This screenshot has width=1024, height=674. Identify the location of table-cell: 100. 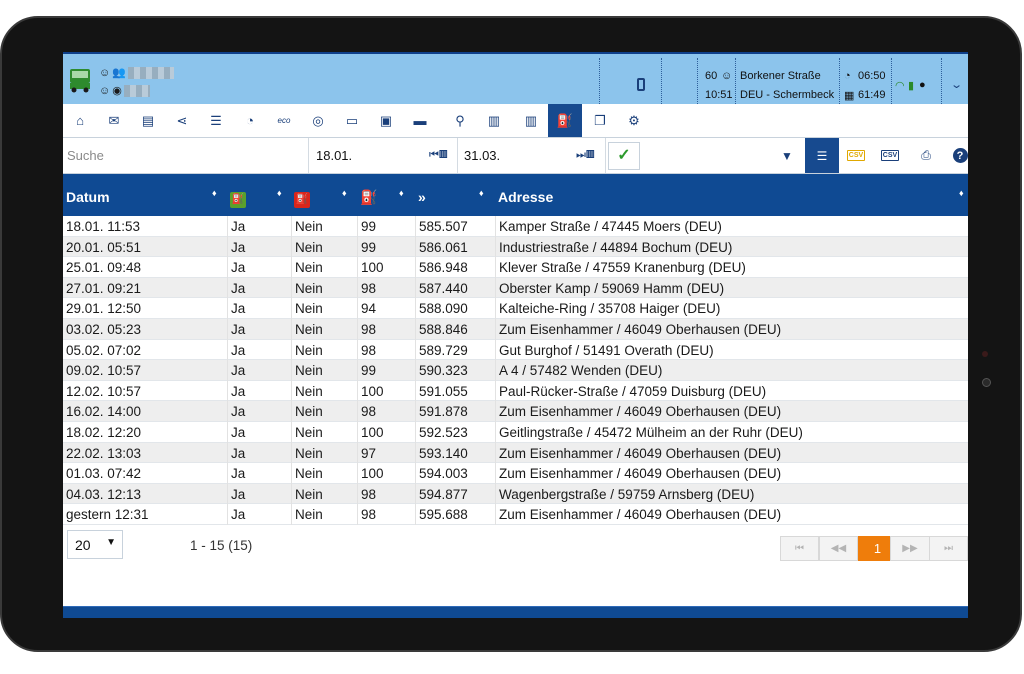
(386, 432).